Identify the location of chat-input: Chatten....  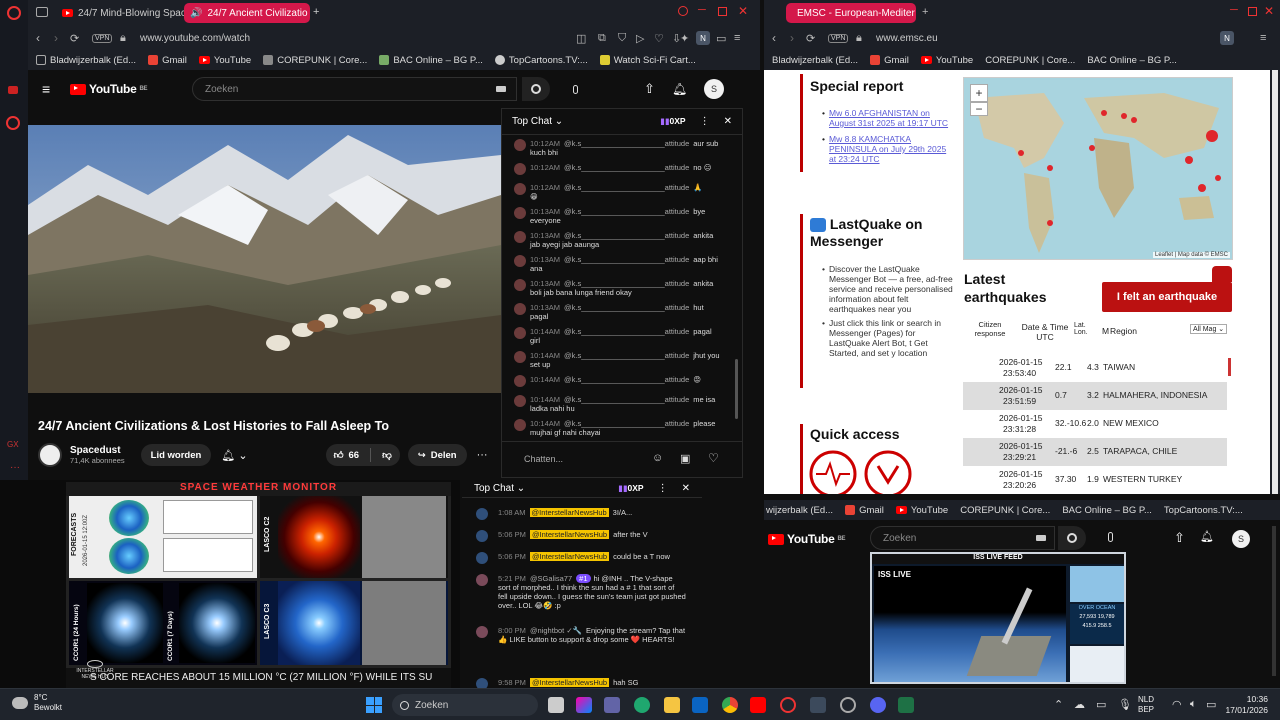
(543, 459).